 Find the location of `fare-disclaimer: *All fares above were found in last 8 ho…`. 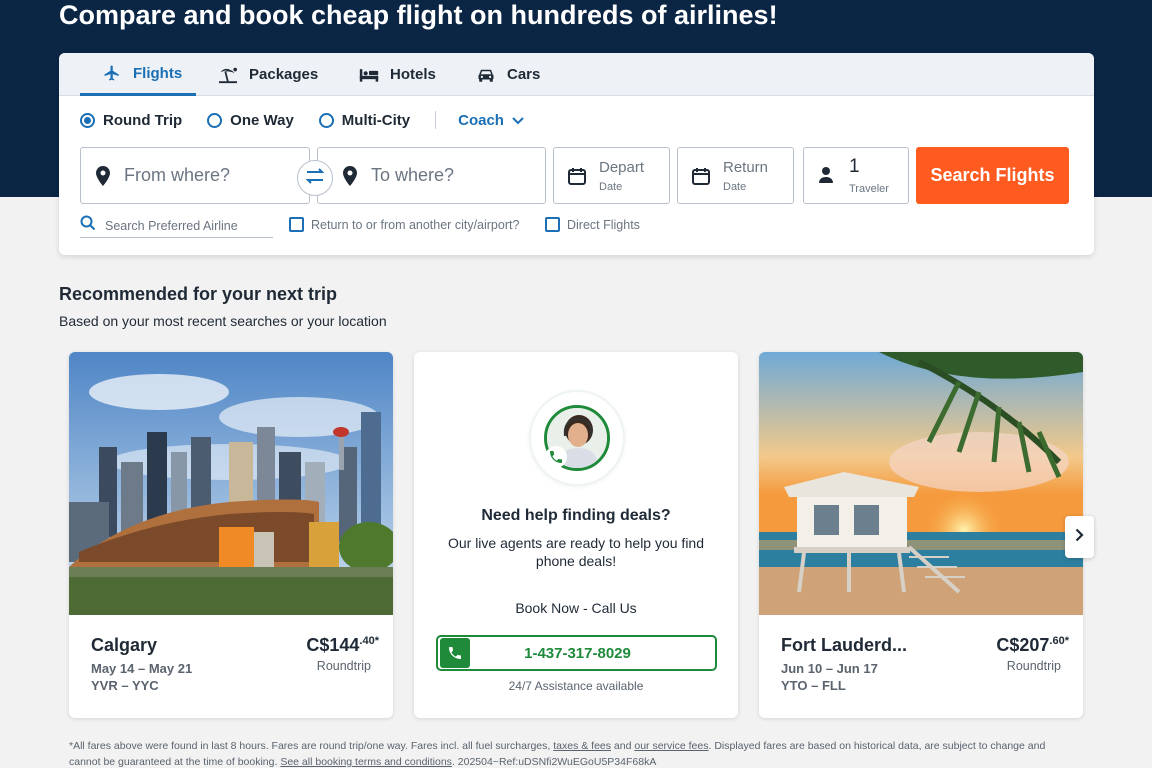

fare-disclaimer: *All fares above were found in last 8 ho… is located at coordinates (574, 753).